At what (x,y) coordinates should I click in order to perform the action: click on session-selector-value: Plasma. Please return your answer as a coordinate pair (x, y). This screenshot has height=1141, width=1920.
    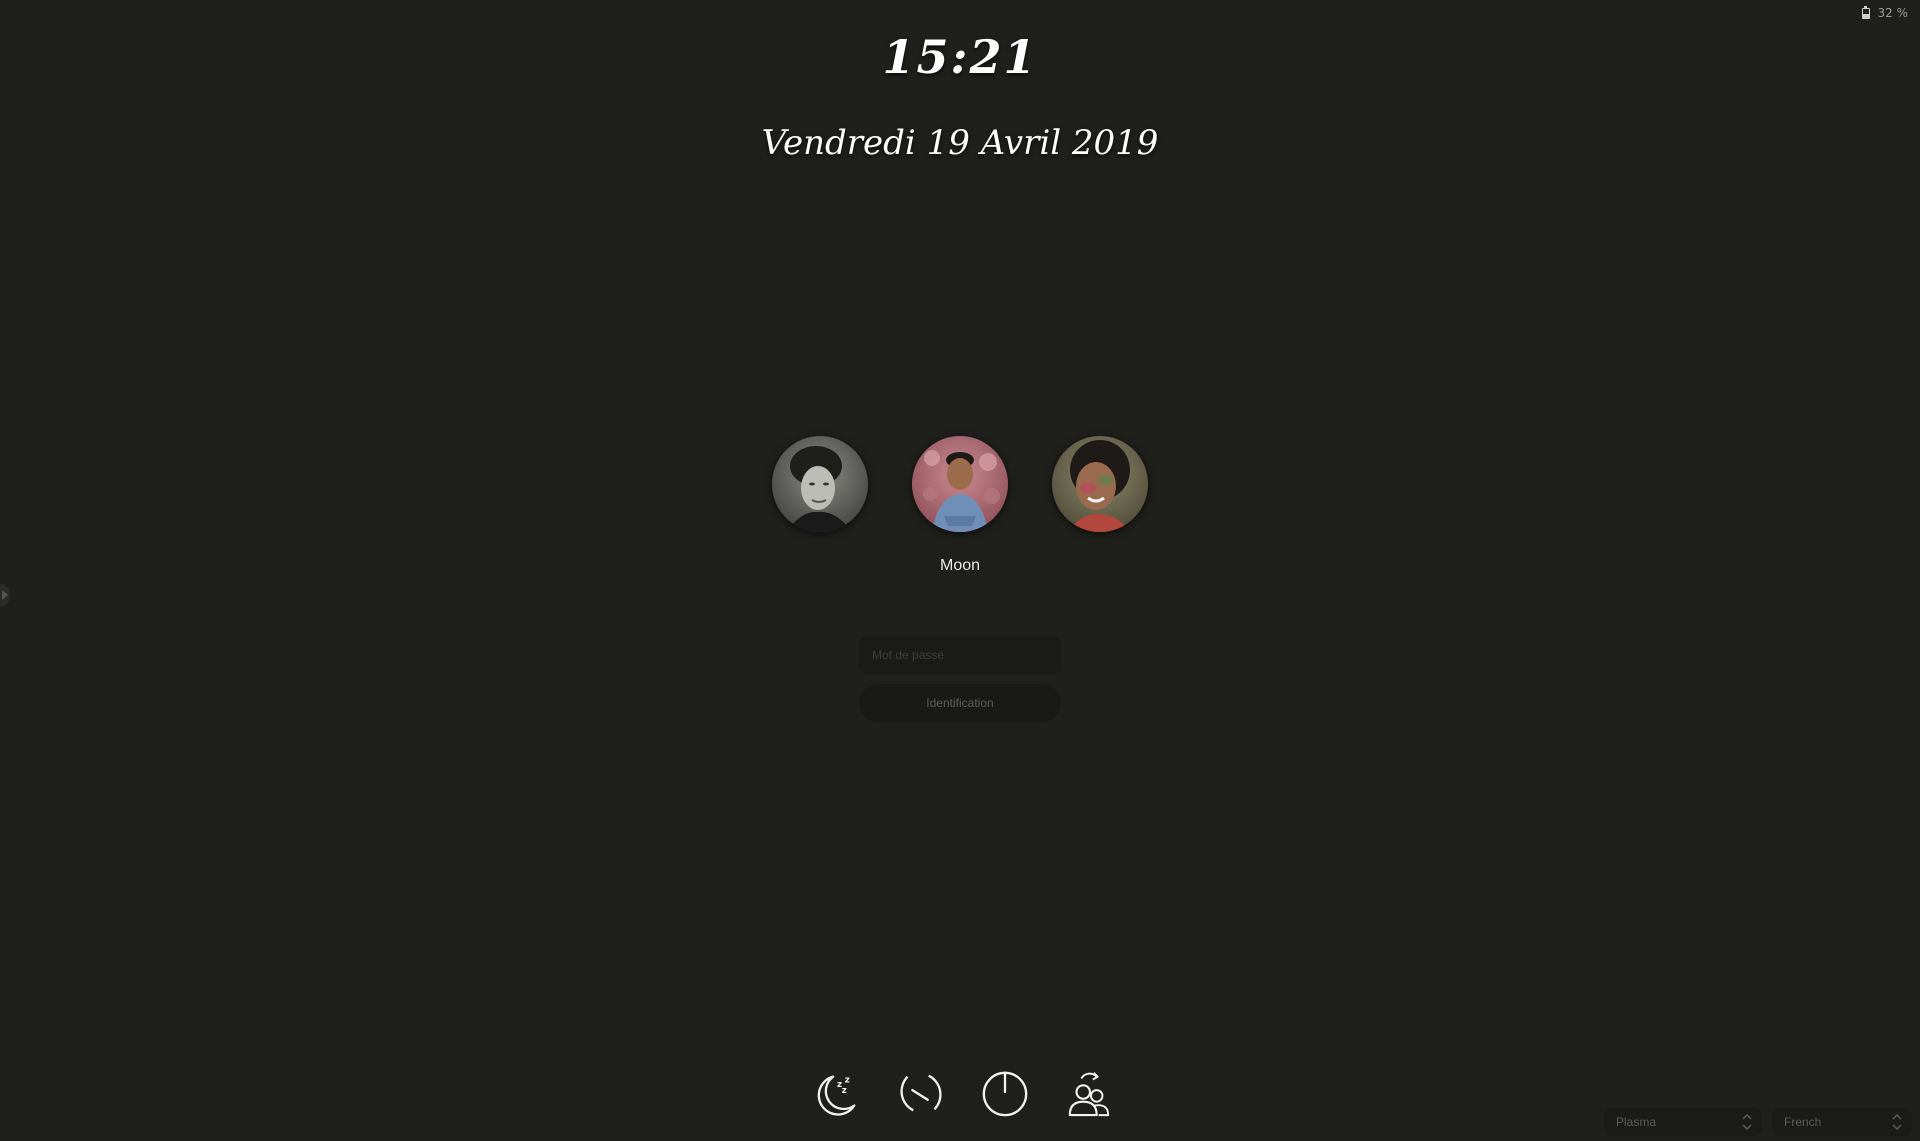
    Looking at the image, I should click on (1636, 1122).